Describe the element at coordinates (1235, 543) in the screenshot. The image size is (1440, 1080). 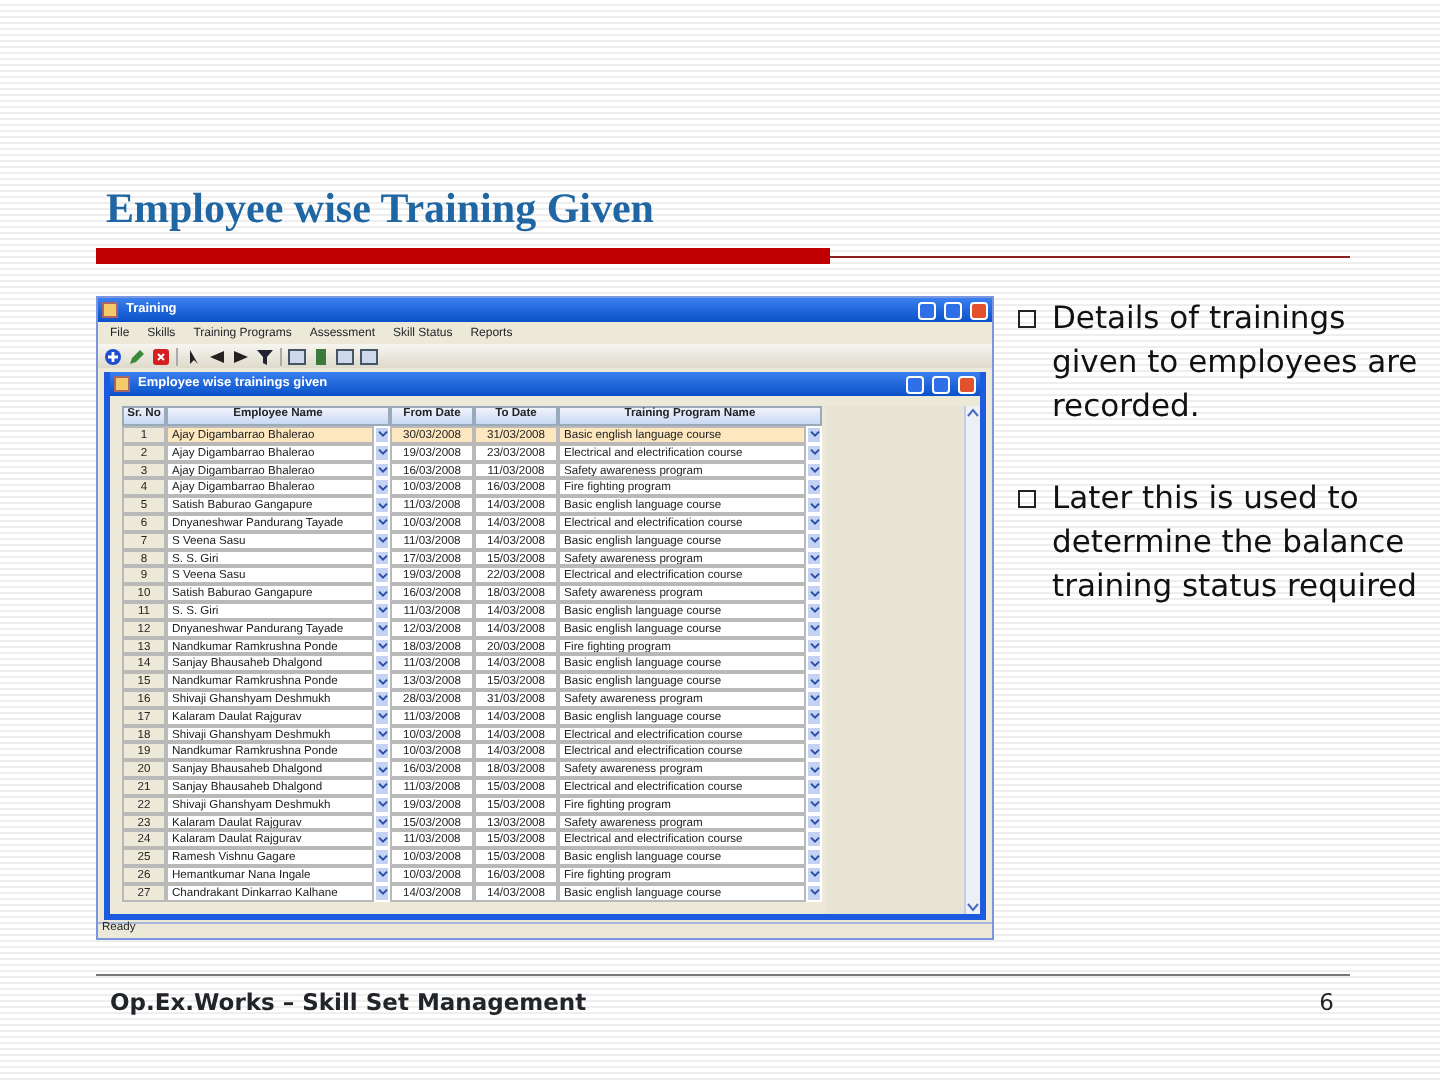
I see `bullet-text: Later this is used to determine the balance training status required` at that location.